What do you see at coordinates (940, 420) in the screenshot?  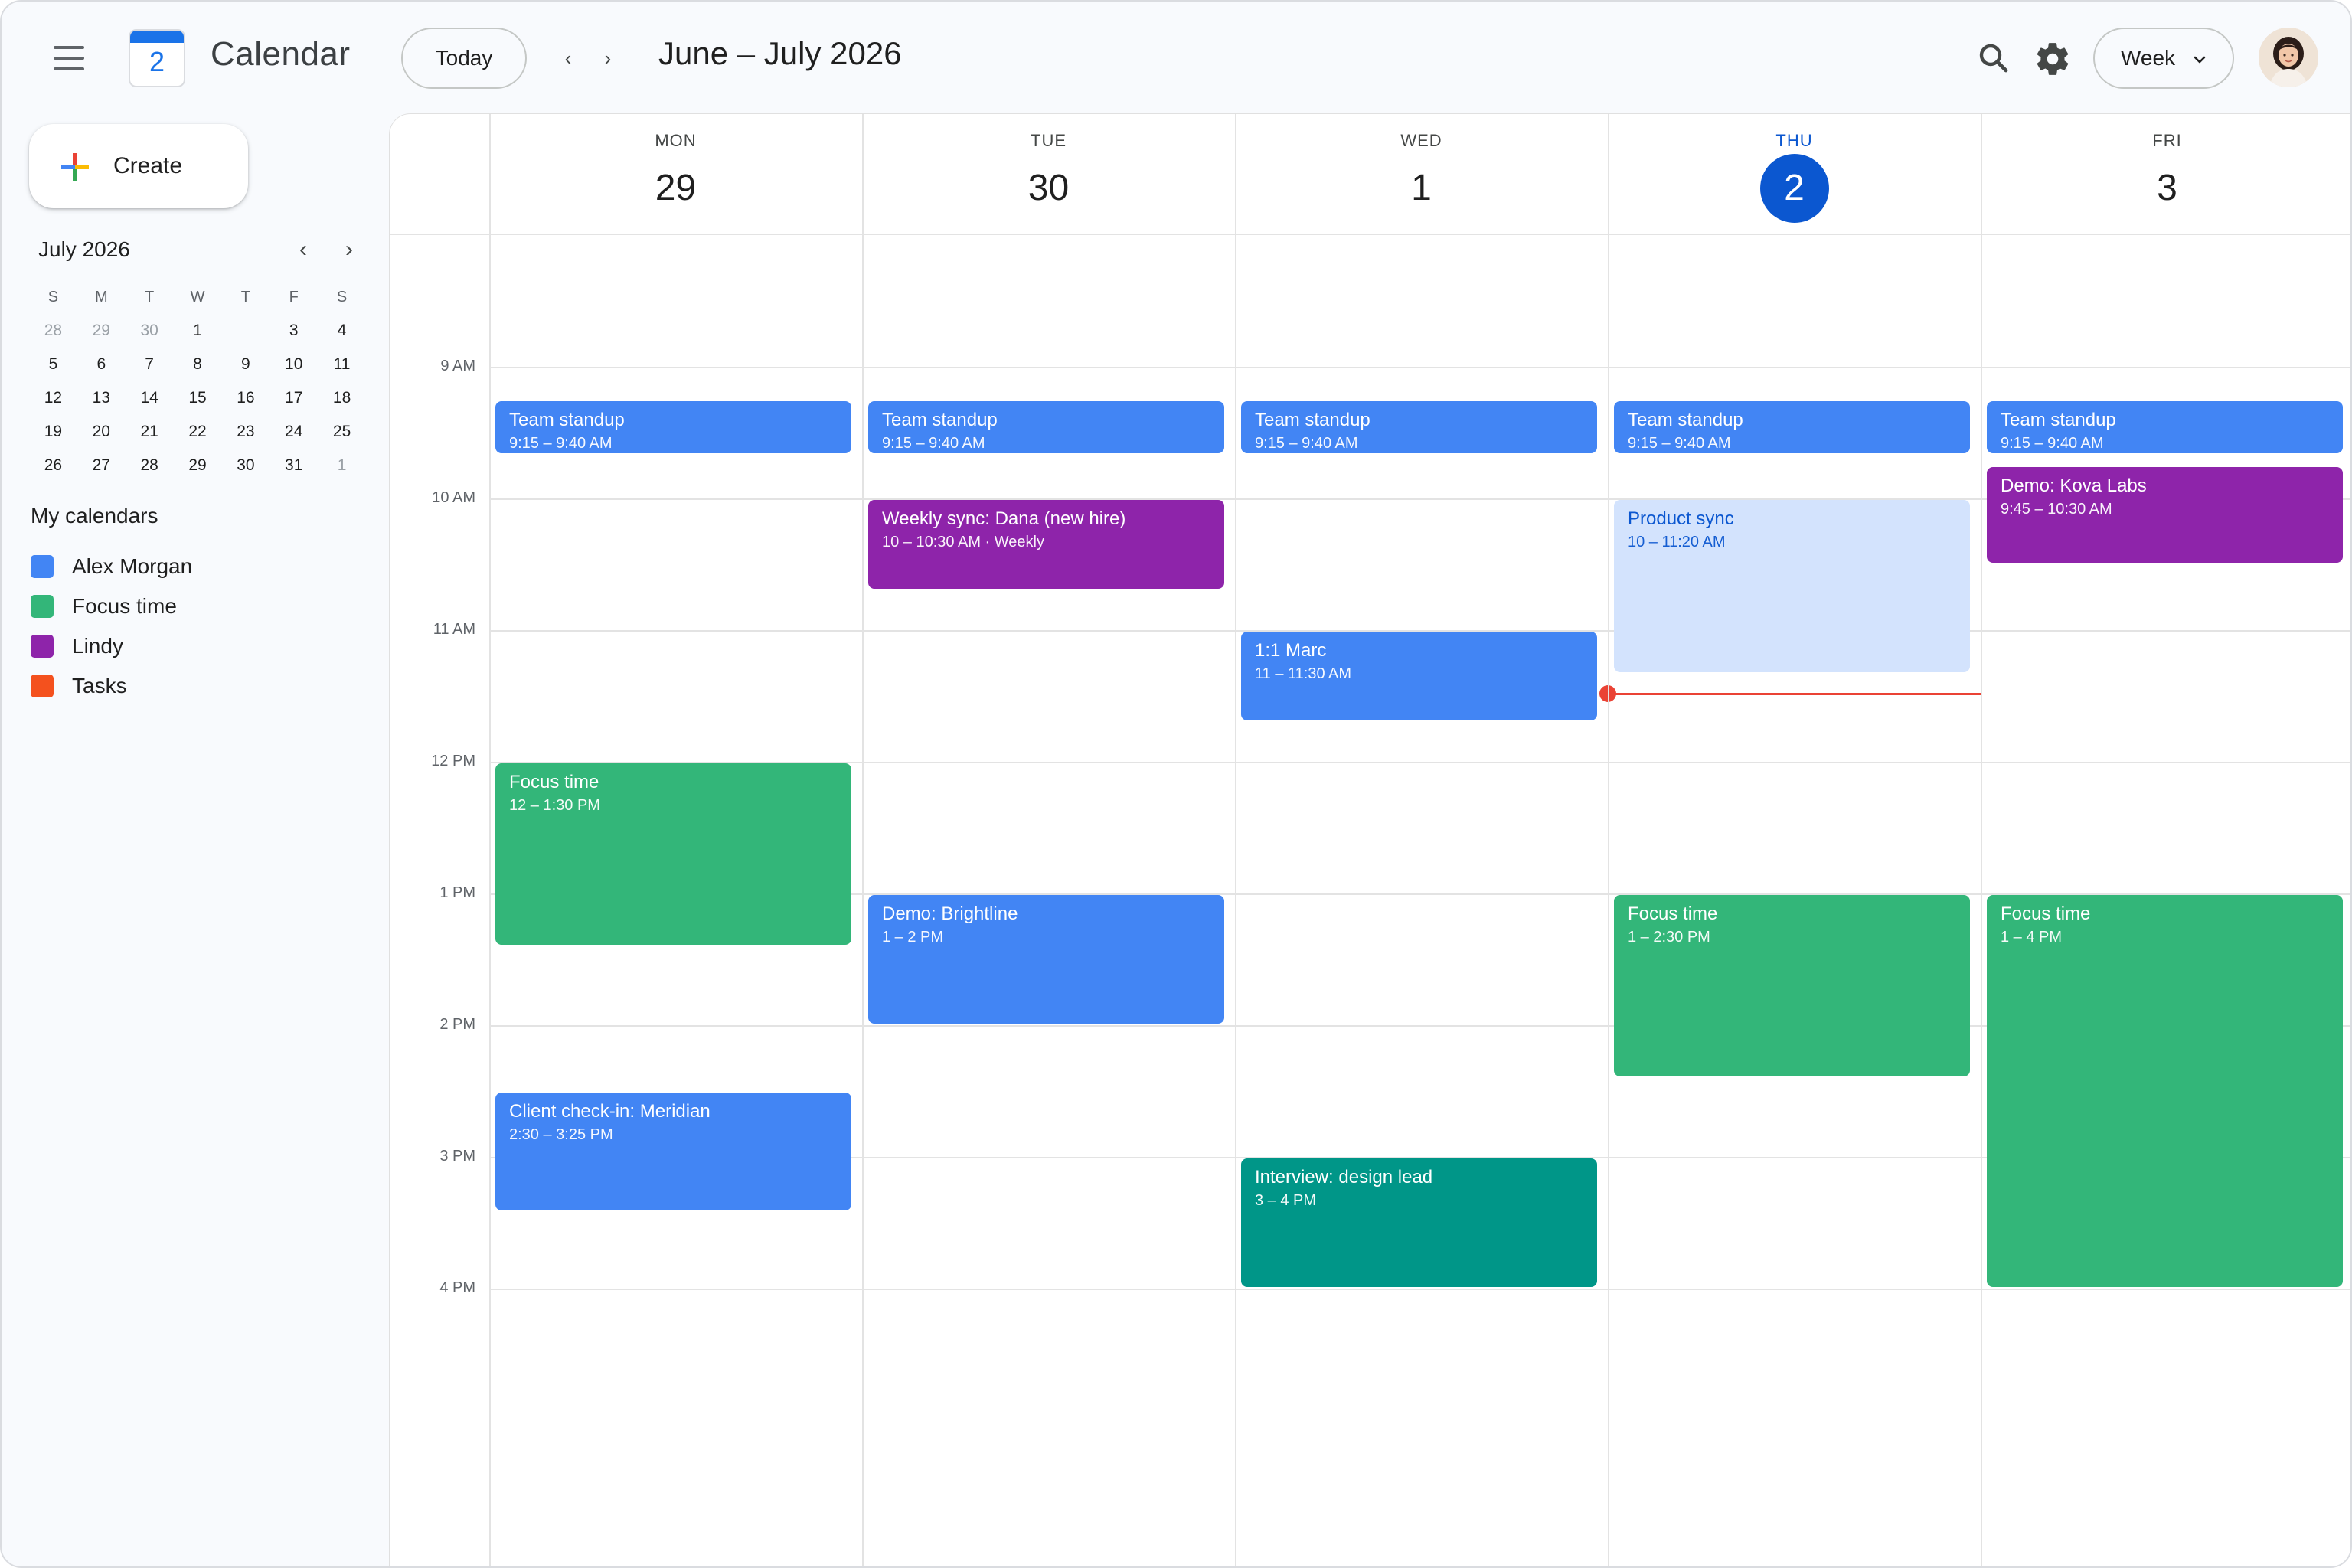 I see `event-title: Team standup` at bounding box center [940, 420].